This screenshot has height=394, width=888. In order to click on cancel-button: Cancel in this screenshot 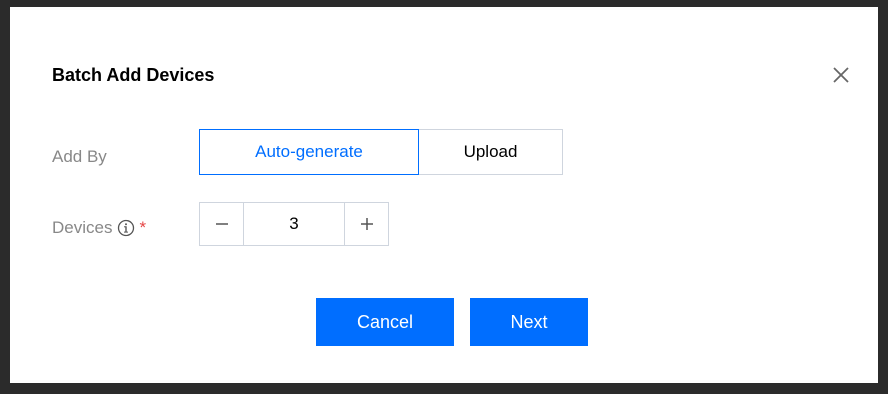, I will do `click(385, 322)`.